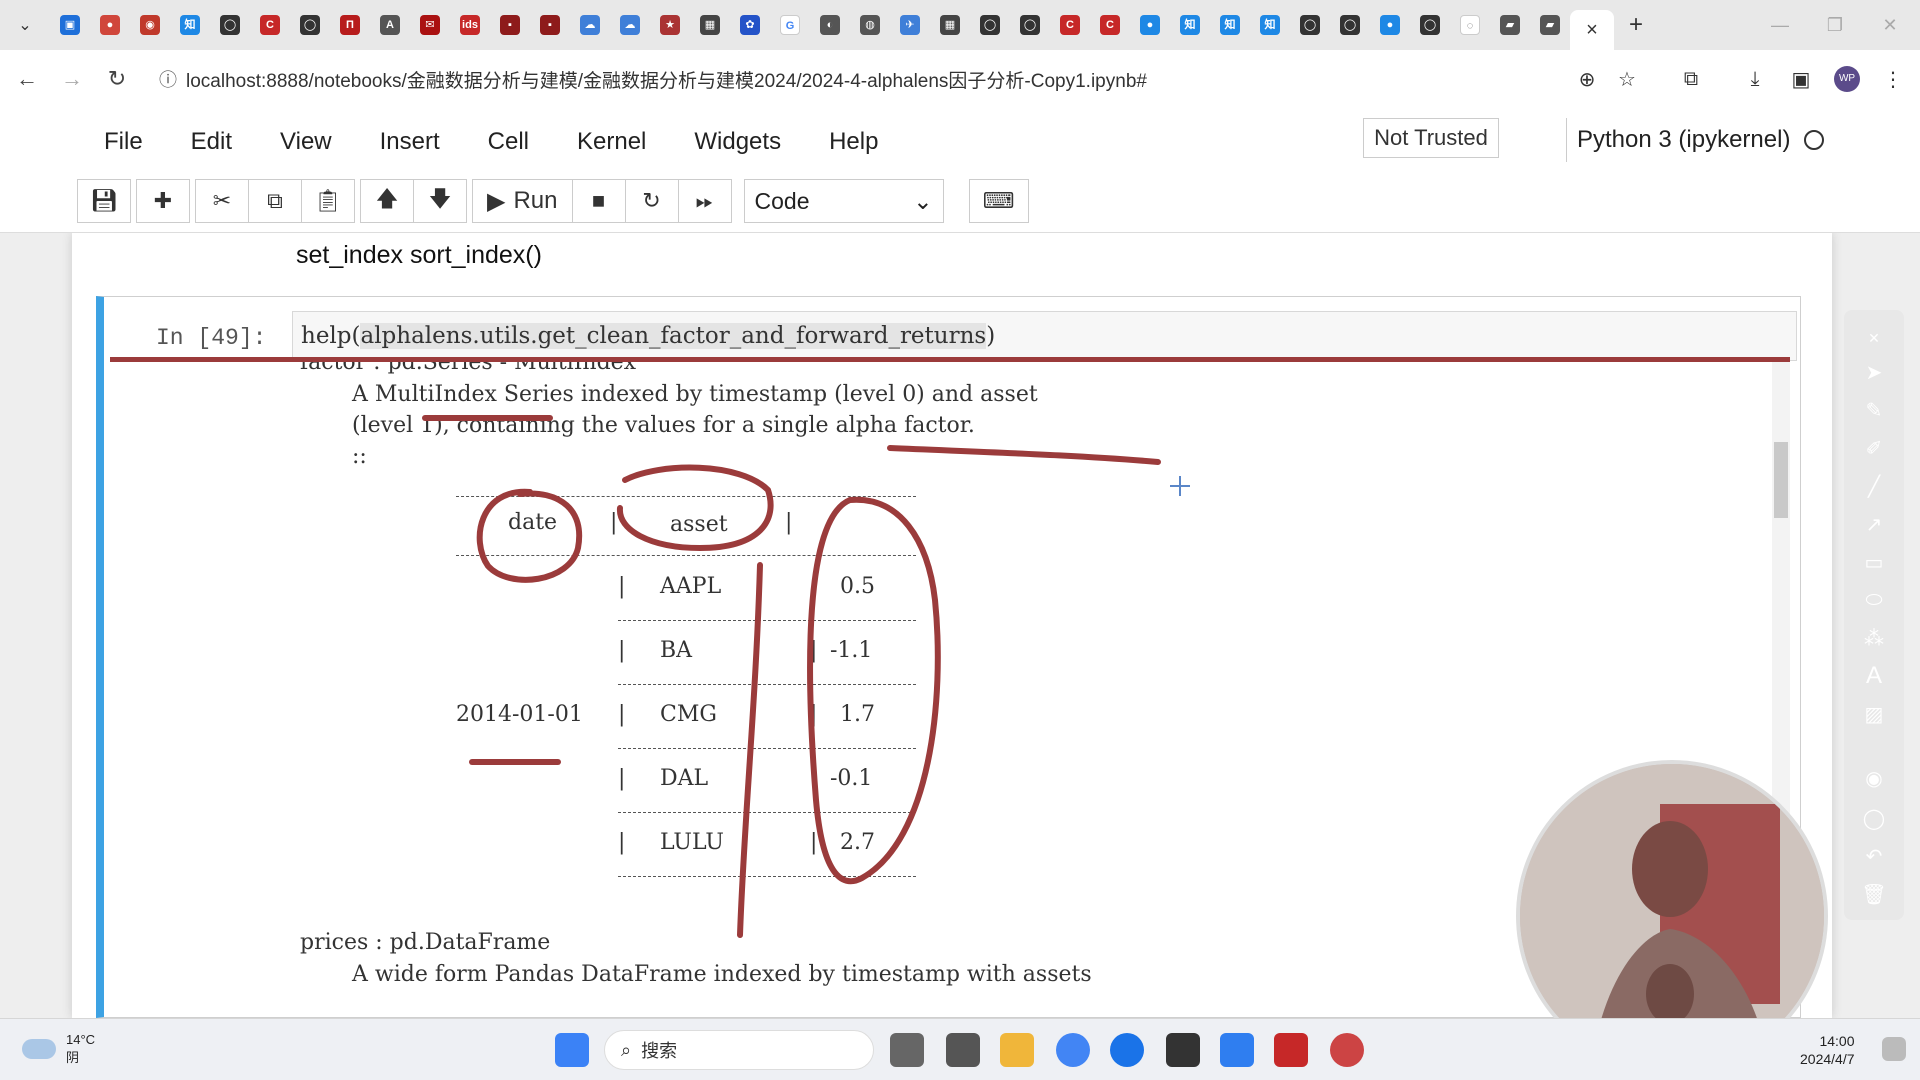 Image resolution: width=1920 pixels, height=1080 pixels. Describe the element at coordinates (104, 201) in the screenshot. I see `save-icon: 💾︎` at that location.